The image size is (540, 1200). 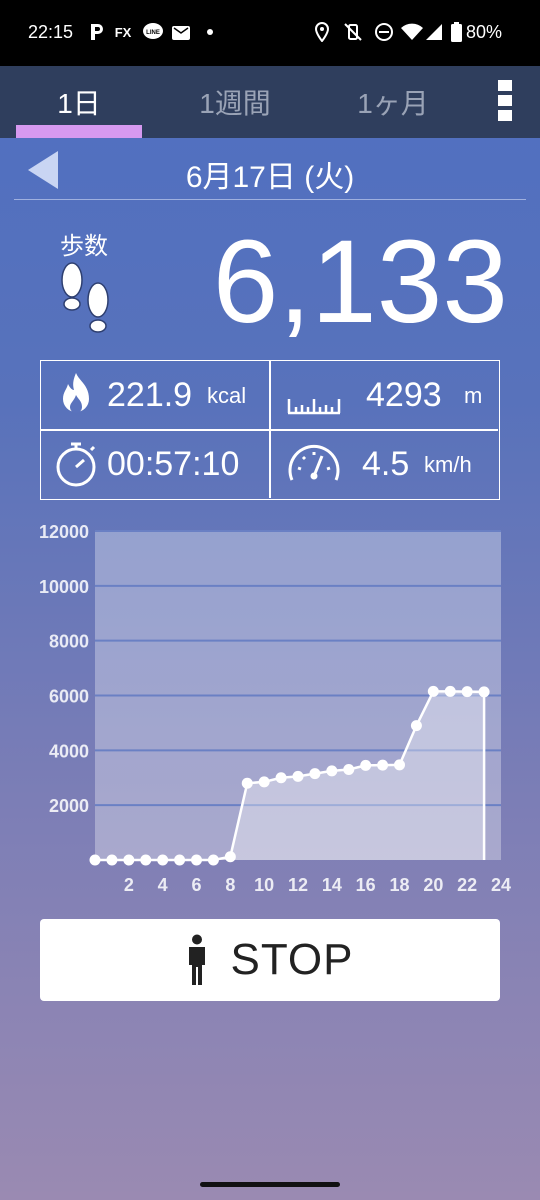 What do you see at coordinates (51, 32) in the screenshot?
I see `status-time: 22:15` at bounding box center [51, 32].